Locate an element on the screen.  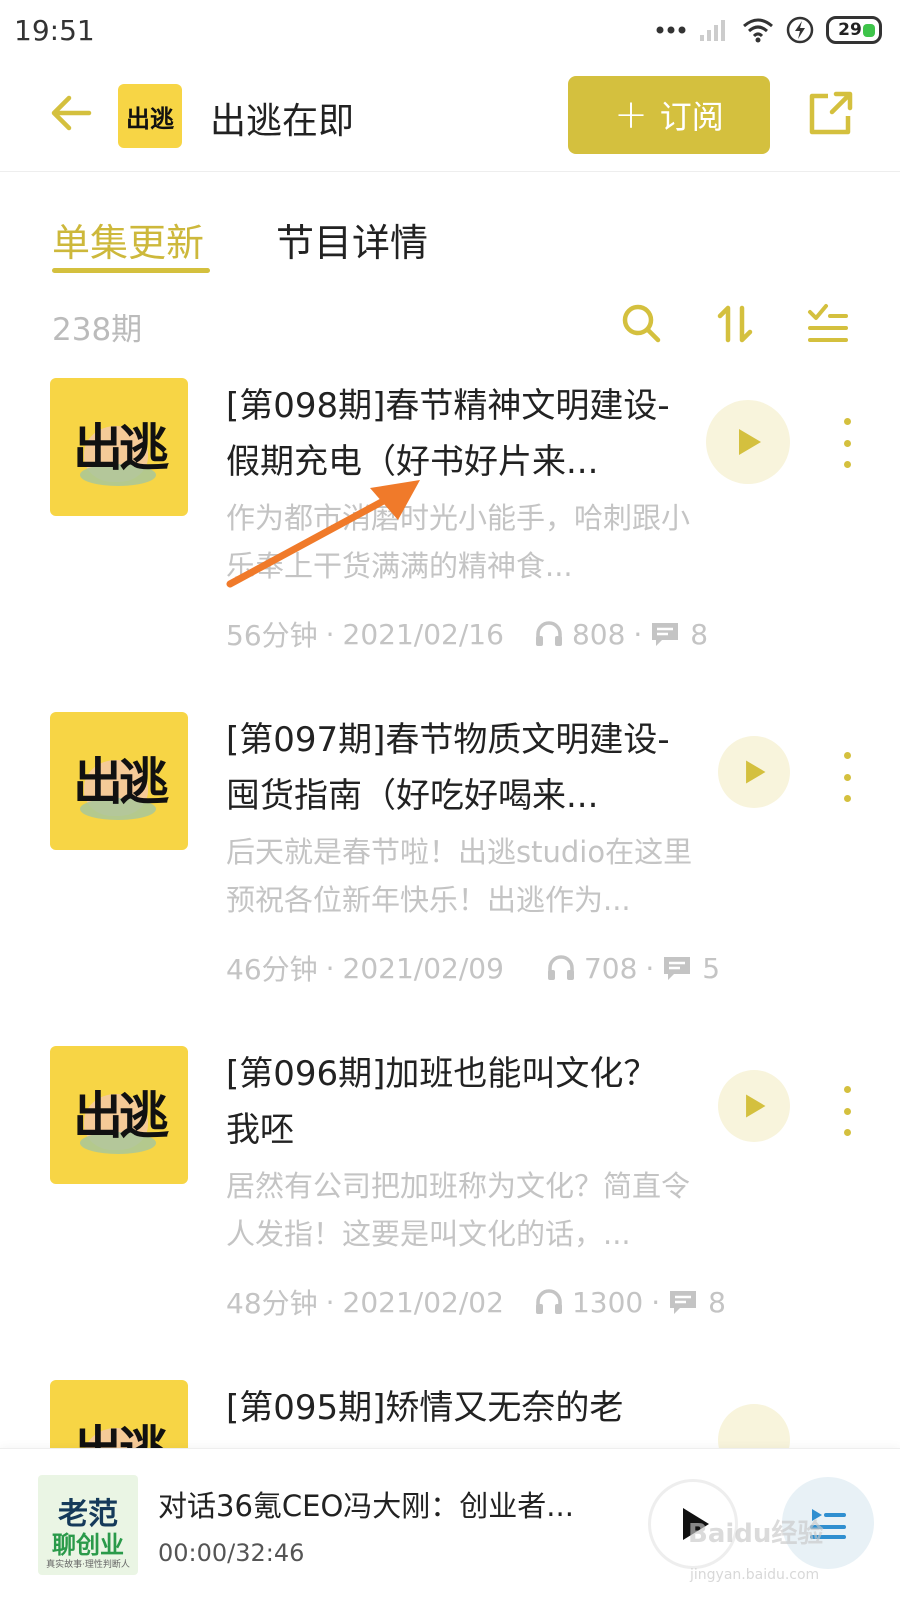
episode-title: [第095期]矫情又无奈的老 is located at coordinates (456, 1408).